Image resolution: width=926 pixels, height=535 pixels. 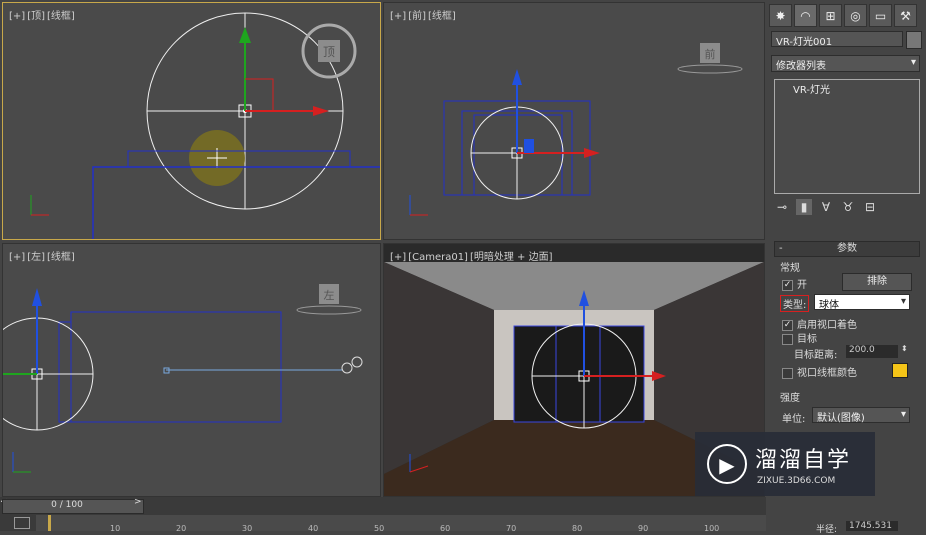 What do you see at coordinates (577, 528) in the screenshot?
I see `ruler-tick-label: 80` at bounding box center [577, 528].